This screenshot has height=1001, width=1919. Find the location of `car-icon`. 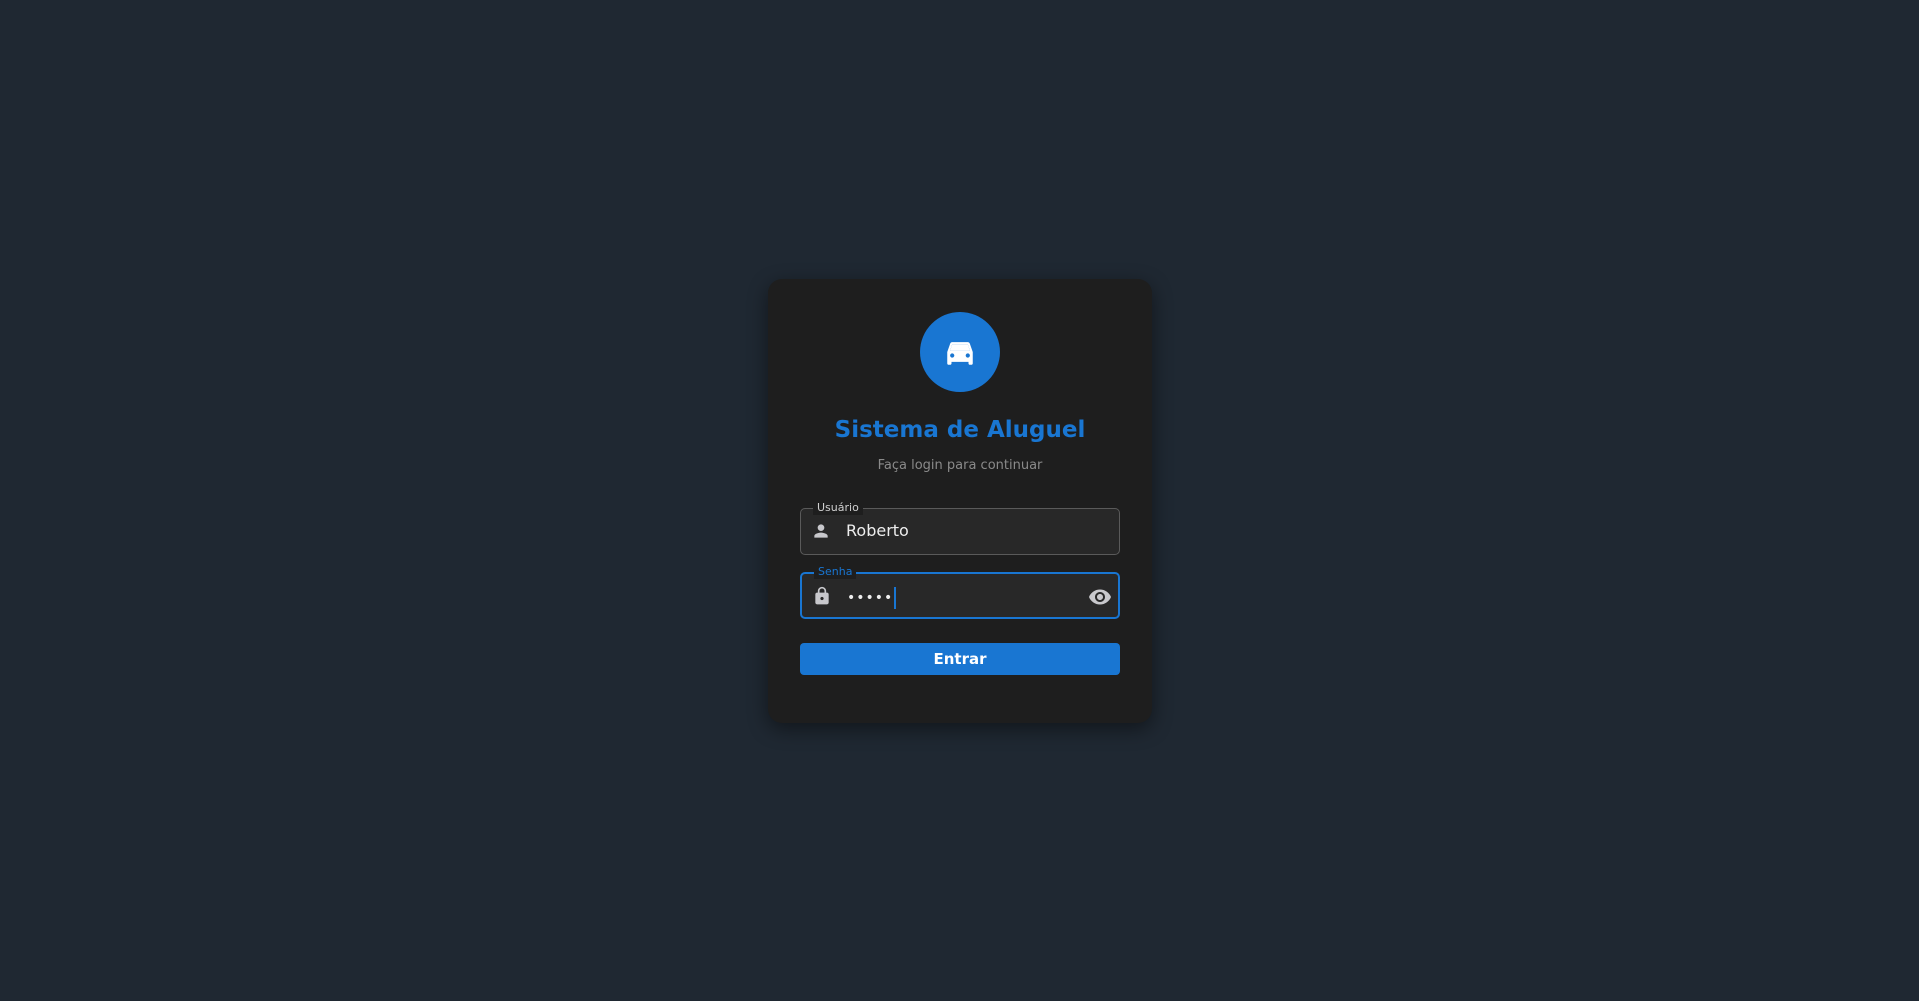

car-icon is located at coordinates (960, 352).